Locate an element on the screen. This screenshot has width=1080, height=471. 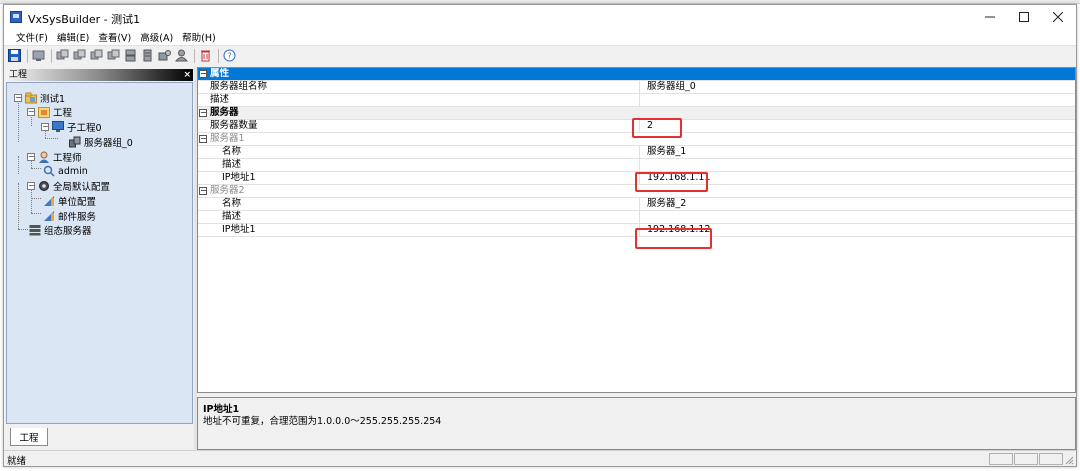
delete-icon is located at coordinates (205, 56).